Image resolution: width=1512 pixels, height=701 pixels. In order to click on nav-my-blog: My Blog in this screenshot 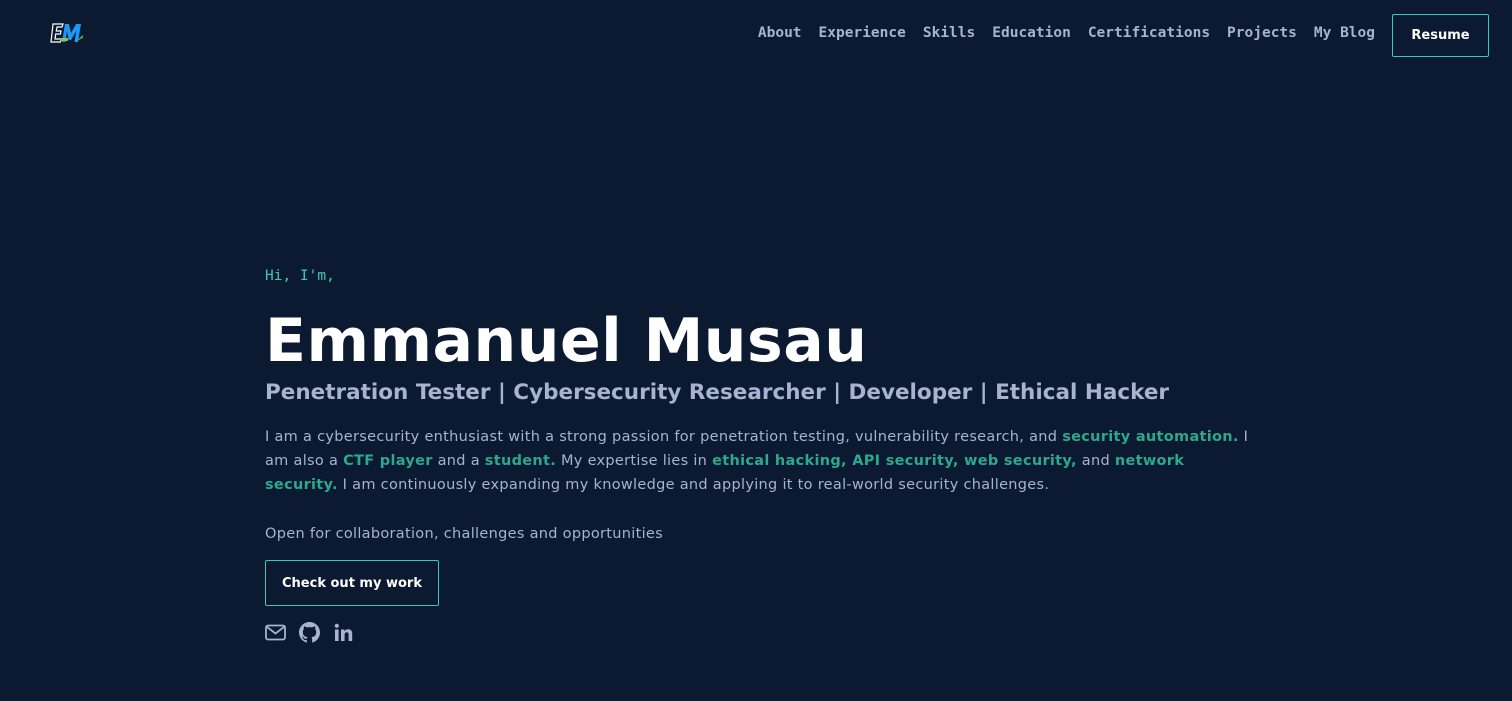, I will do `click(1344, 33)`.